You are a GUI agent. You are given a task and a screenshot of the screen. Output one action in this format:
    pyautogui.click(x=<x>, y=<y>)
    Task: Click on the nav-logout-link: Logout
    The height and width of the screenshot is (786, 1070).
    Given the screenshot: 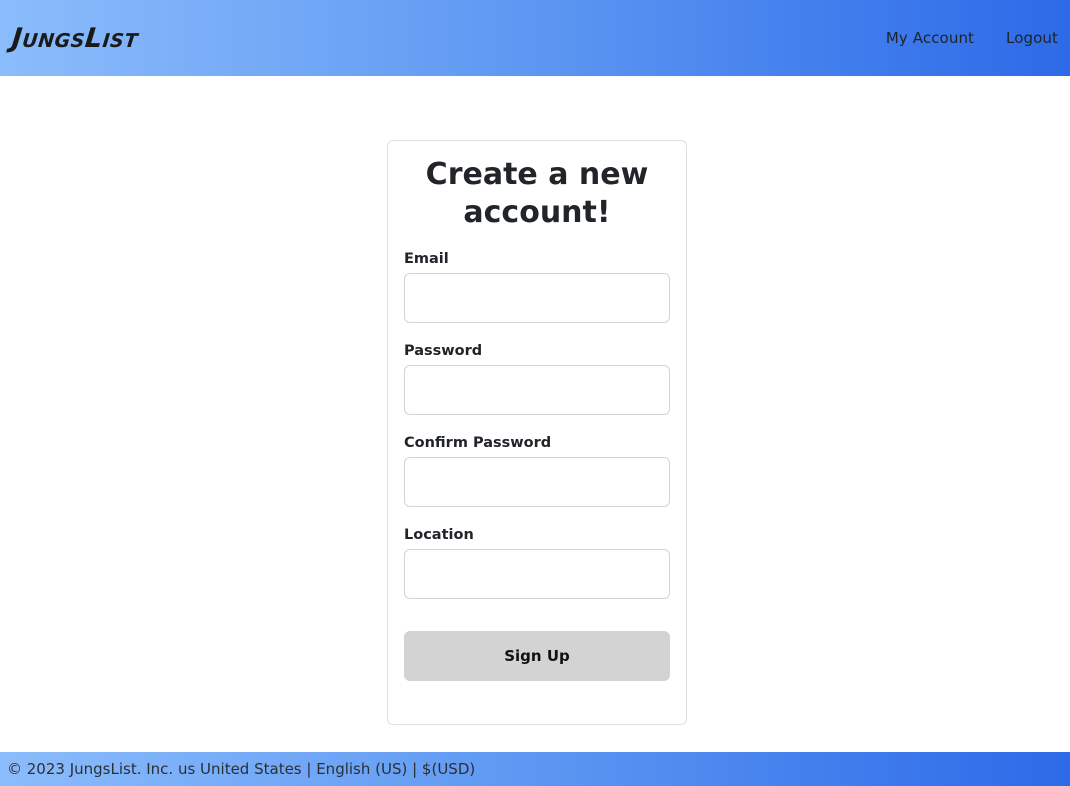 What is the action you would take?
    pyautogui.click(x=1032, y=38)
    